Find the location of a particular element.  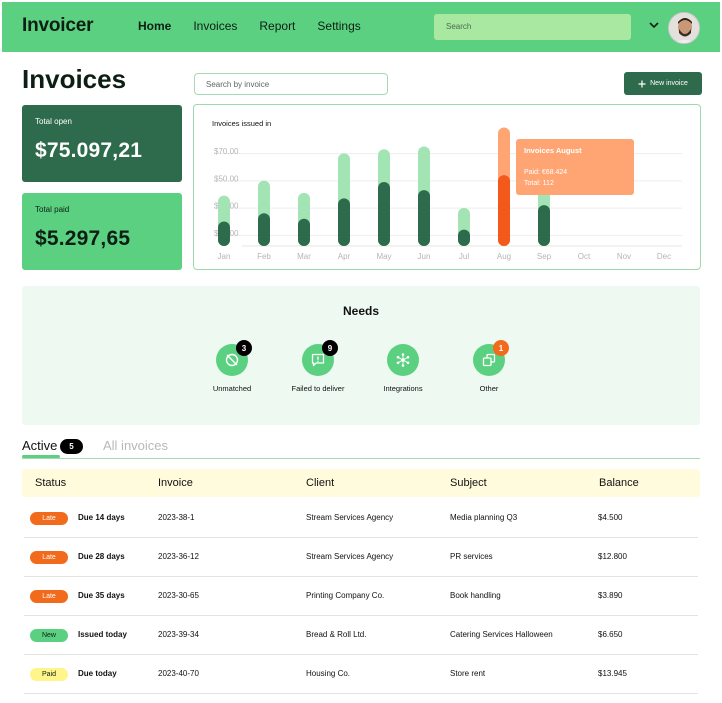

global-search-input: Search is located at coordinates (532, 27).